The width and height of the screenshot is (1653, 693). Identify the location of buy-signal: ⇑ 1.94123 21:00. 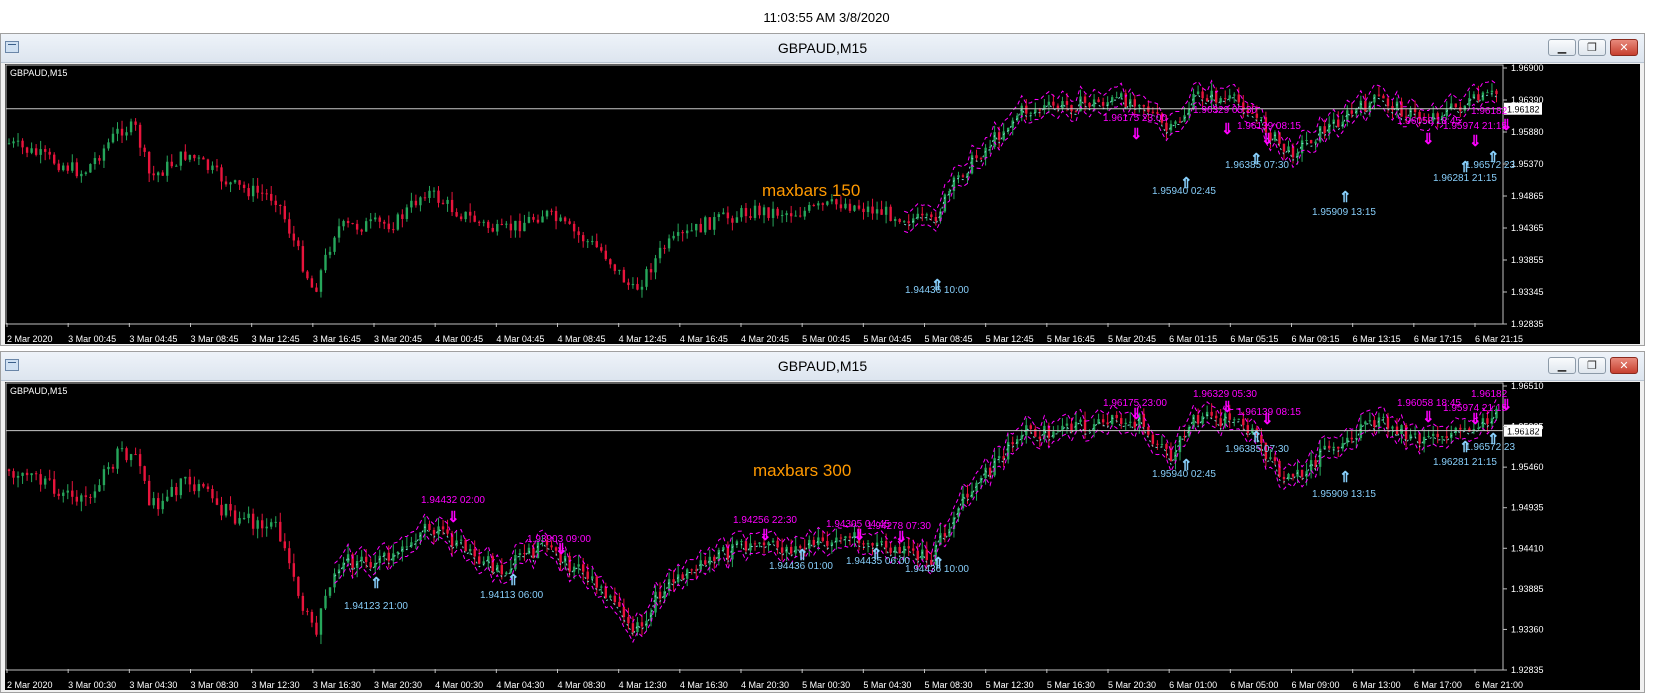
(376, 593).